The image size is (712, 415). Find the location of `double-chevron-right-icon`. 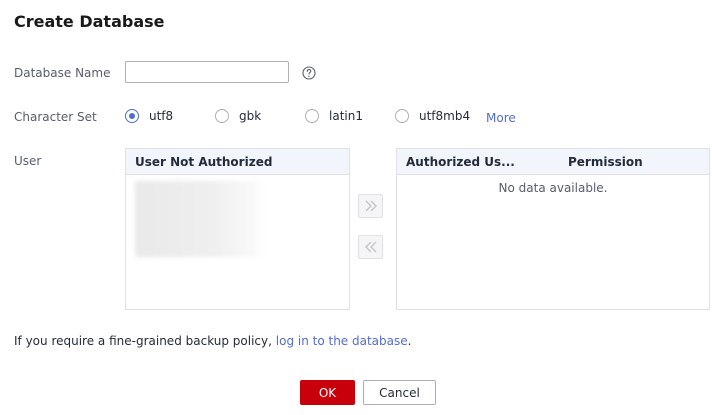

double-chevron-right-icon is located at coordinates (371, 206).